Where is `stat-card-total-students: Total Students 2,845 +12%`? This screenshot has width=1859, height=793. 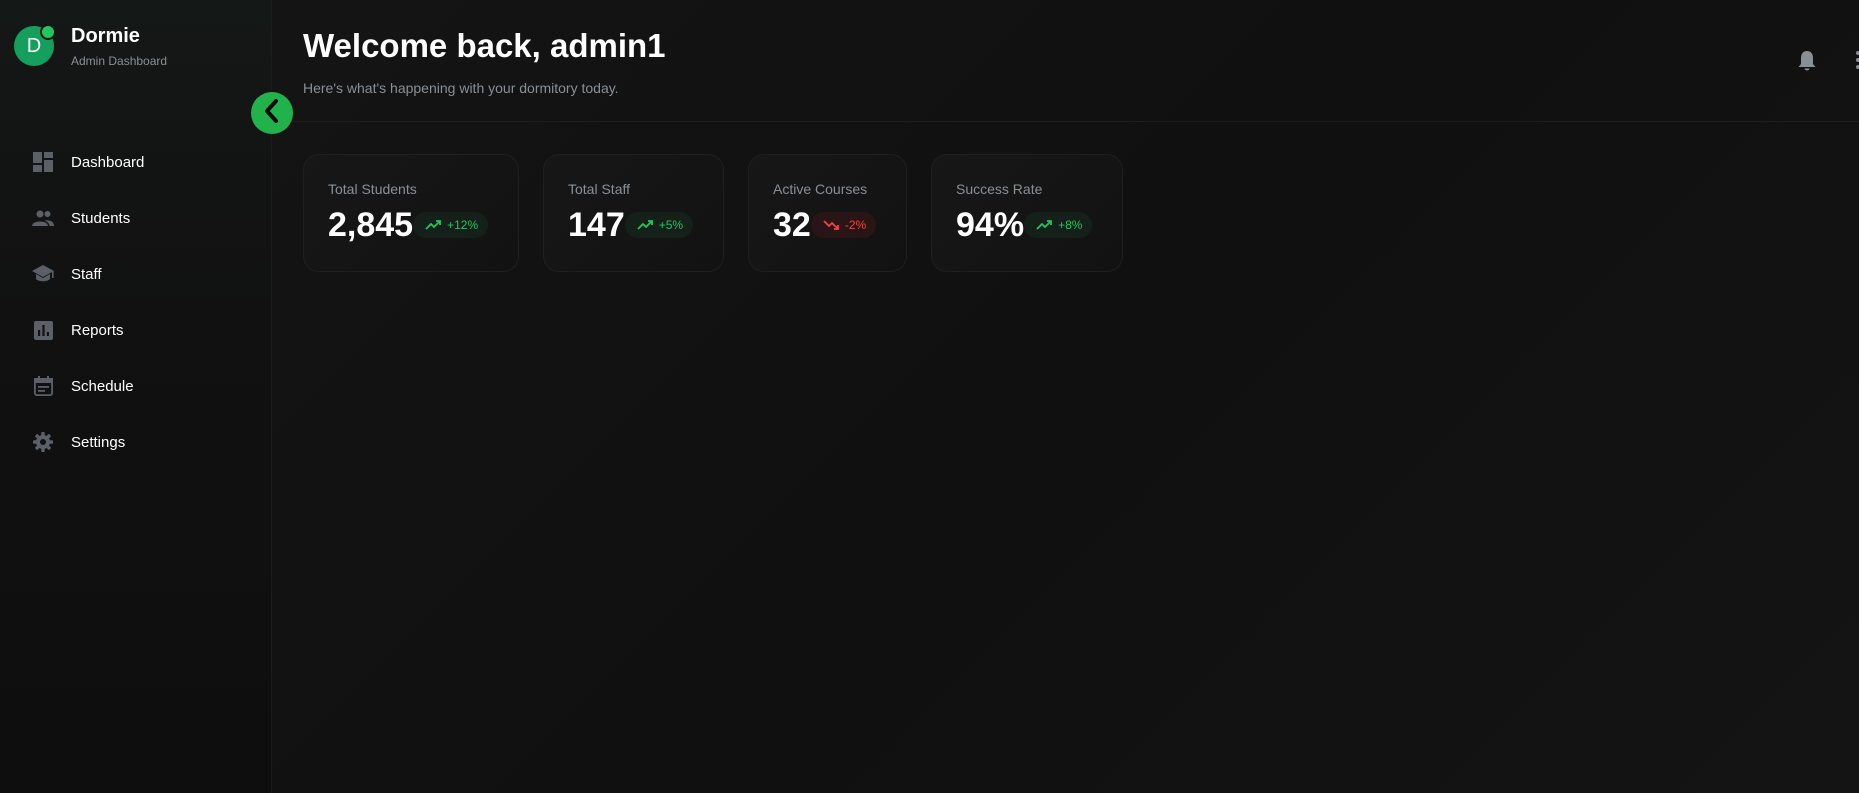 stat-card-total-students: Total Students 2,845 +12% is located at coordinates (411, 213).